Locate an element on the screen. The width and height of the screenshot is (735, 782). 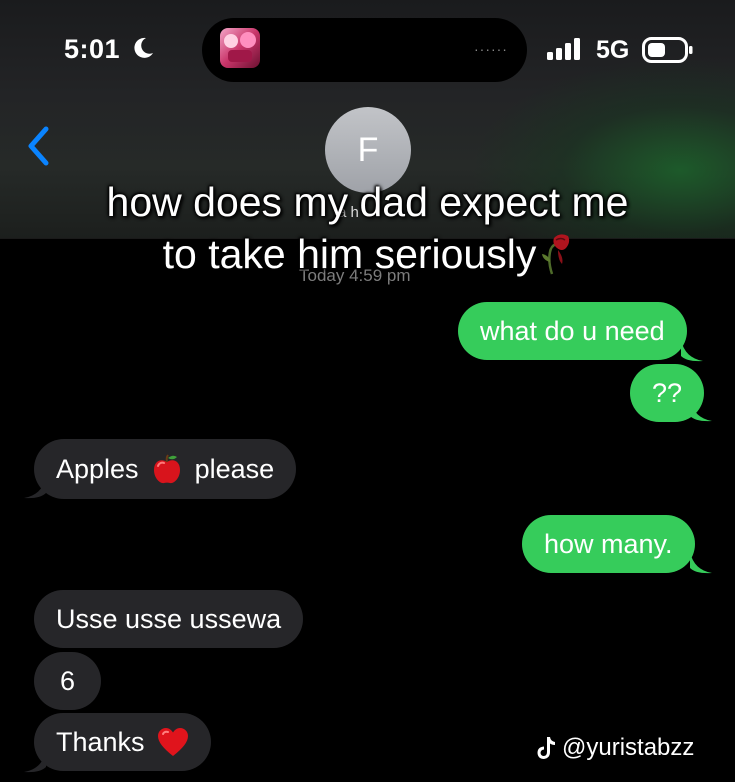
message-text: 6 is located at coordinates (68, 680).